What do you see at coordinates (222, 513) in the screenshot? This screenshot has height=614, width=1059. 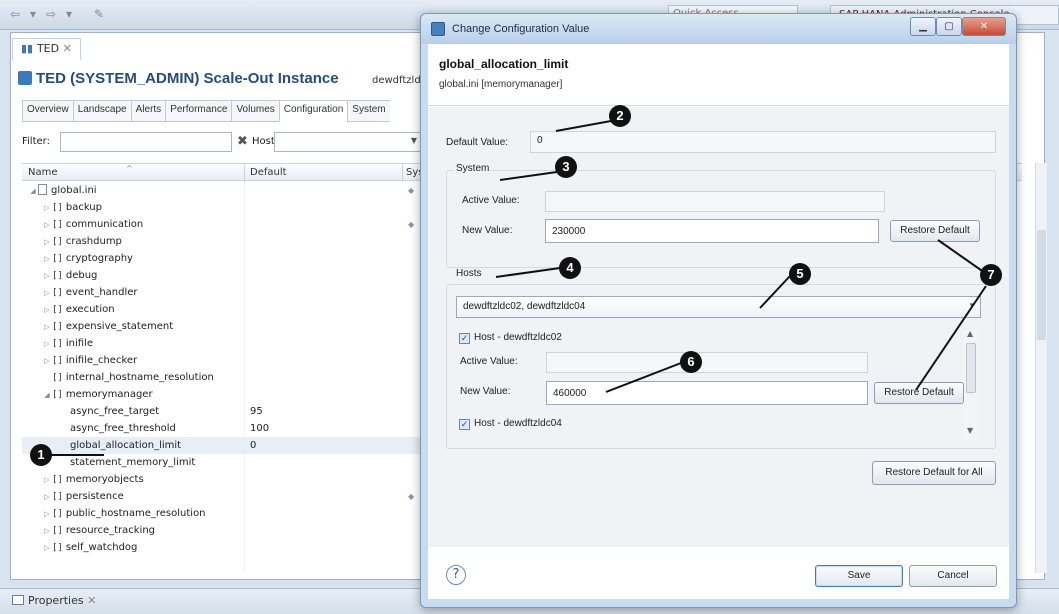 I see `tree-row: ▷[] public_hostname_resolution` at bounding box center [222, 513].